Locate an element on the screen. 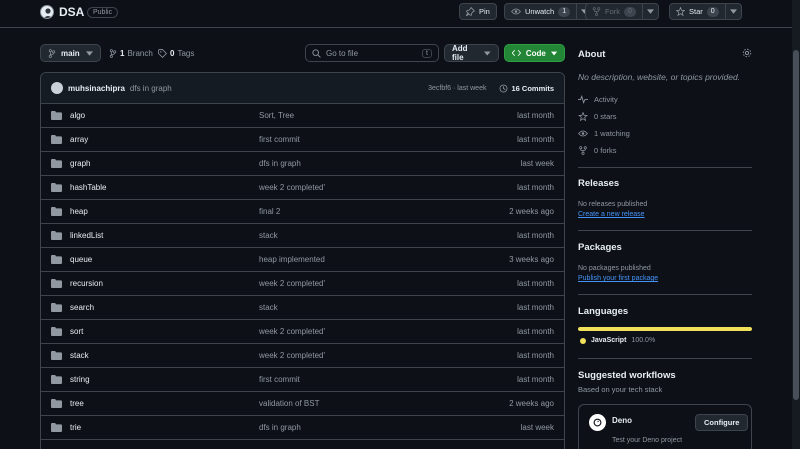 The image size is (800, 449). code-button: Code is located at coordinates (534, 53).